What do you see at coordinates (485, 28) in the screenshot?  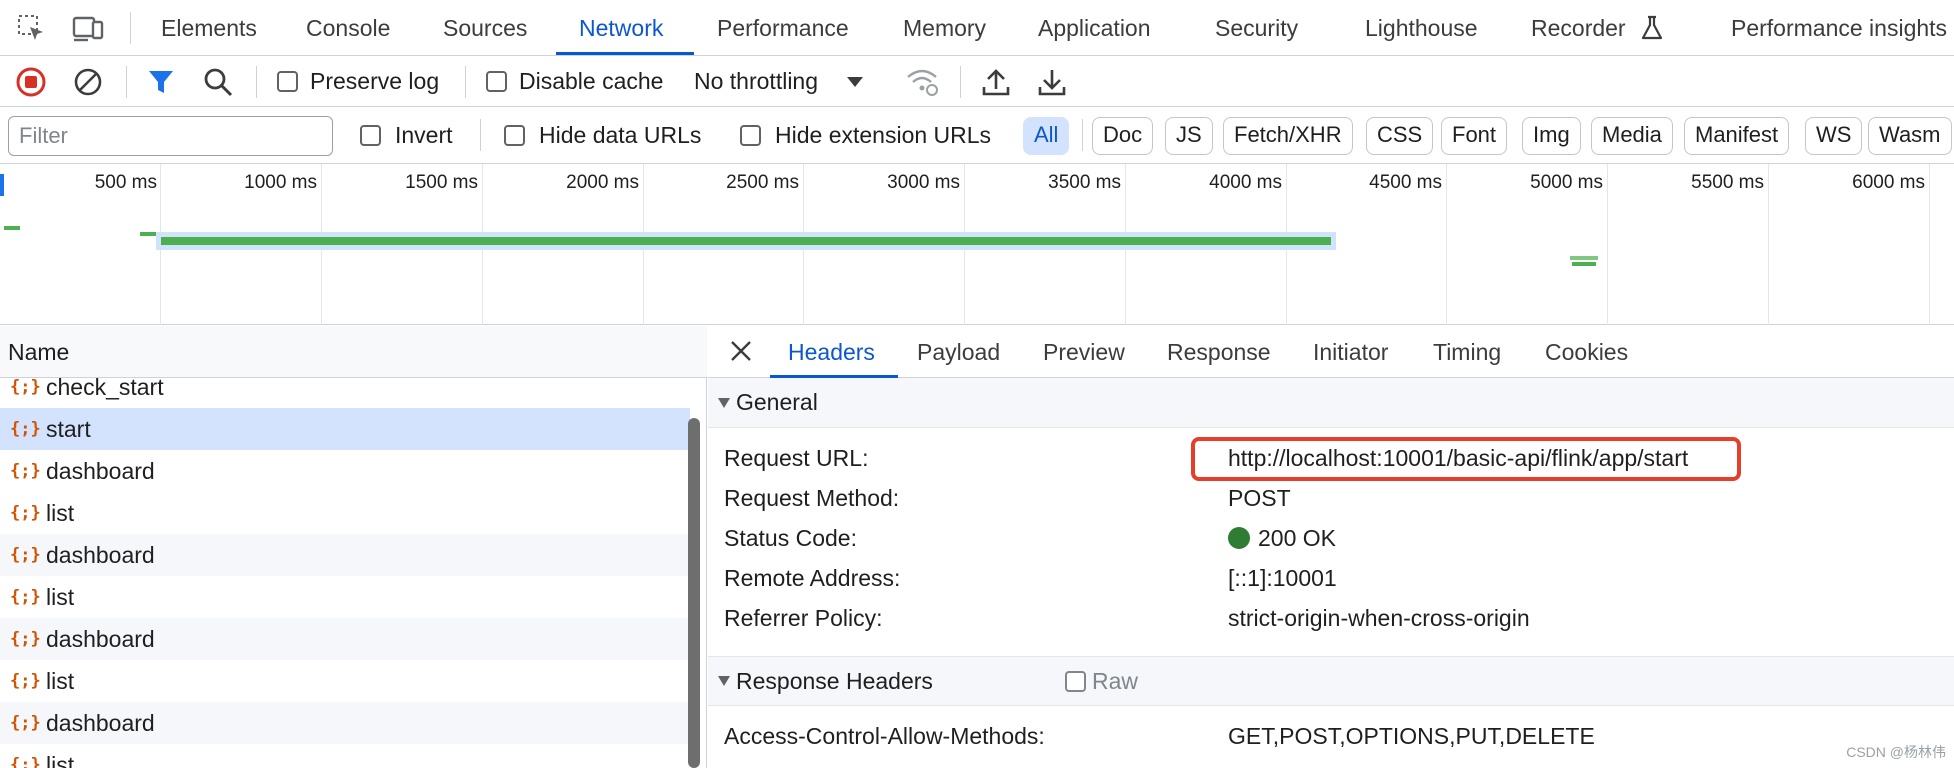 I see `tab-sources: Sources` at bounding box center [485, 28].